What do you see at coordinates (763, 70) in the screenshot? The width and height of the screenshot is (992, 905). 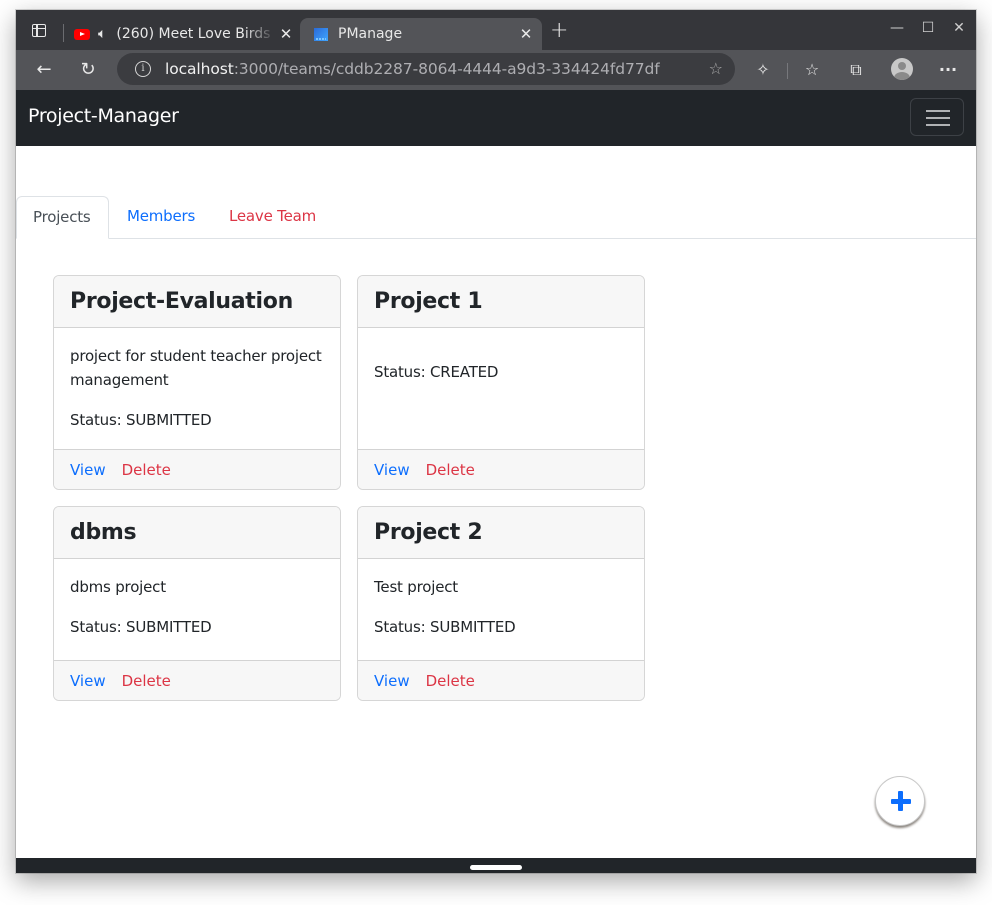 I see `extensions-icon: ✧` at bounding box center [763, 70].